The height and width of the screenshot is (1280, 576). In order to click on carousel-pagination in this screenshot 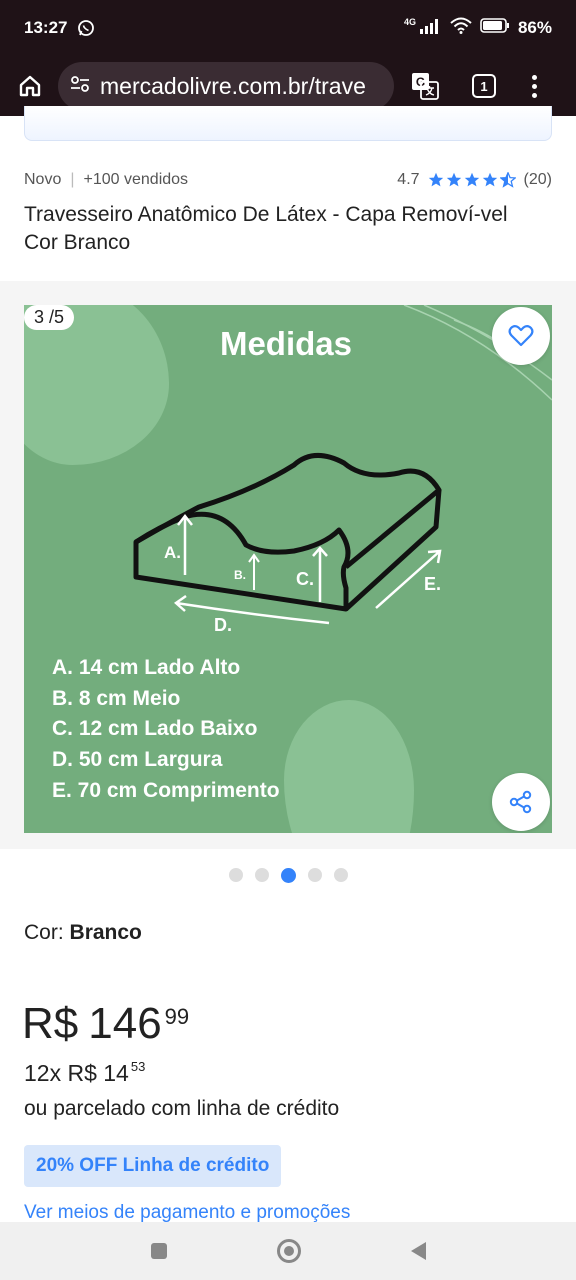, I will do `click(288, 876)`.